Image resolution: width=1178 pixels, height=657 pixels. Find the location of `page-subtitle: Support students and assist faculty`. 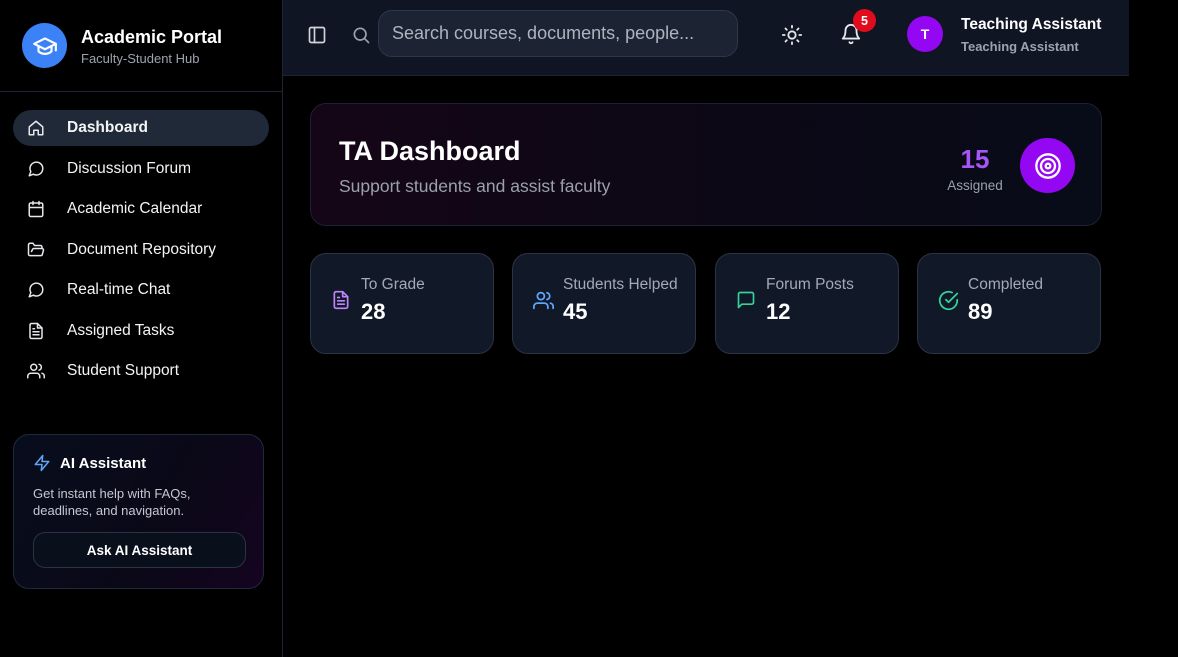

page-subtitle: Support students and assist faculty is located at coordinates (475, 186).